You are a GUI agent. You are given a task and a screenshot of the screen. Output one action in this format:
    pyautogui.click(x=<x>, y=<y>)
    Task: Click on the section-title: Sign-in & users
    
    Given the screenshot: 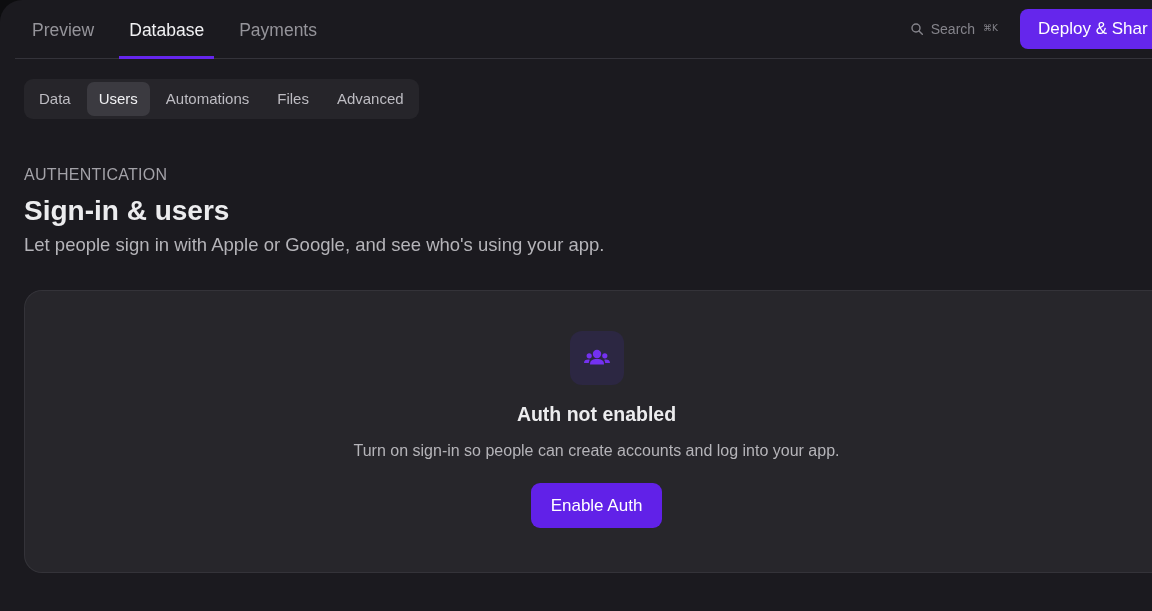 What is the action you would take?
    pyautogui.click(x=127, y=211)
    